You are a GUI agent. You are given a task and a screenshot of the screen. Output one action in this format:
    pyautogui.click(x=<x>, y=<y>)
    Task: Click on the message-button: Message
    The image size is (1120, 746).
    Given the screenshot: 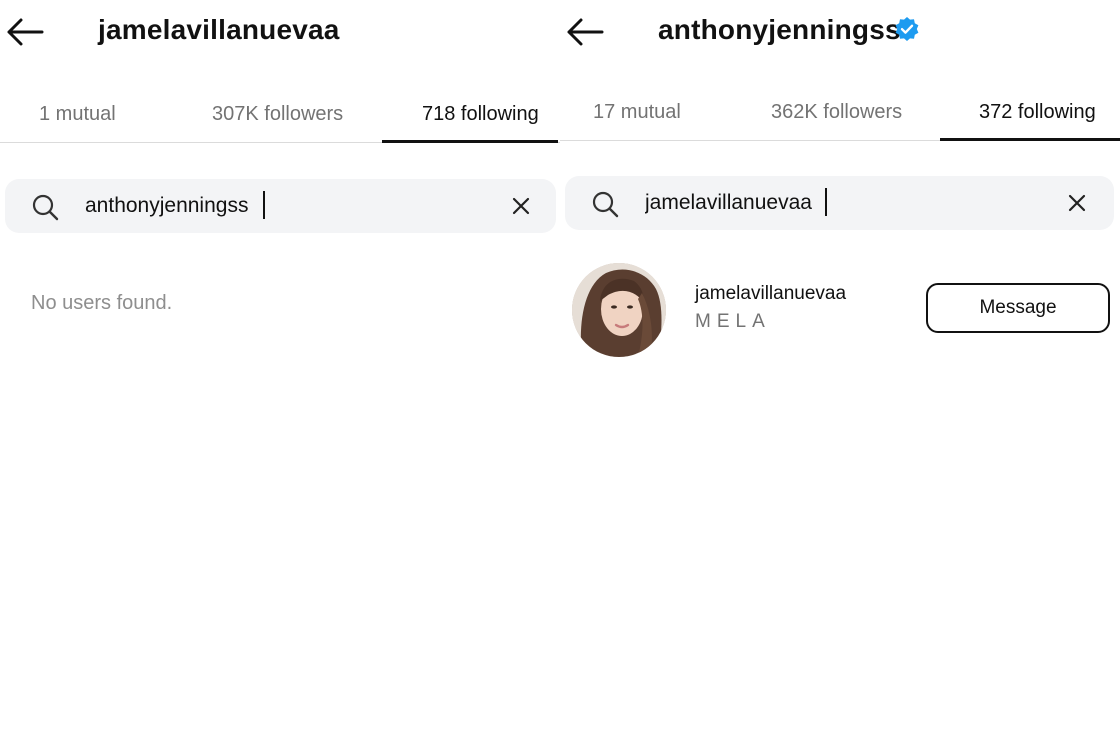 What is the action you would take?
    pyautogui.click(x=1018, y=308)
    